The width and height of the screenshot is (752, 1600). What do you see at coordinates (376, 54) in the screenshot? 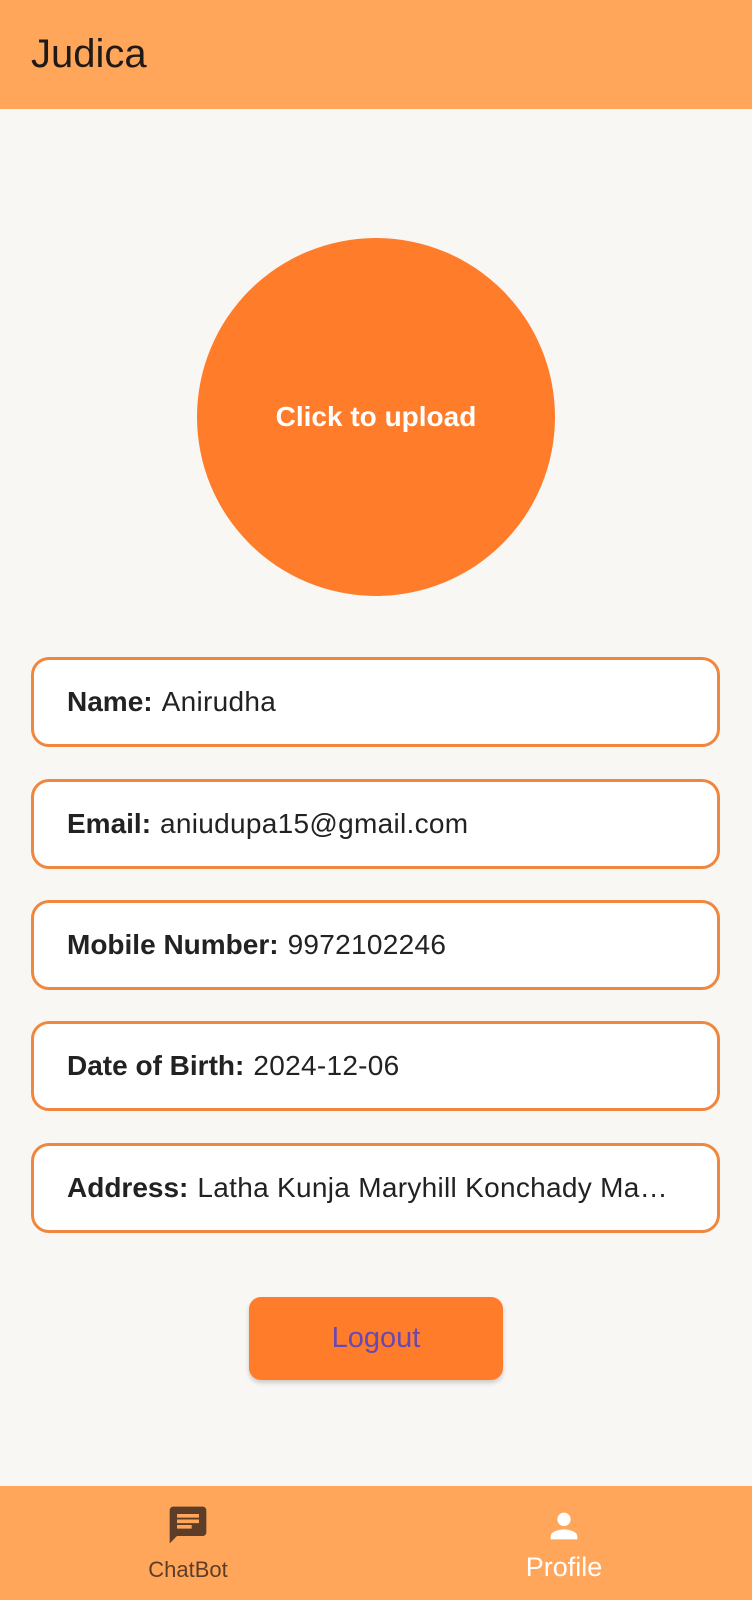
I see `app-bar: Judica` at bounding box center [376, 54].